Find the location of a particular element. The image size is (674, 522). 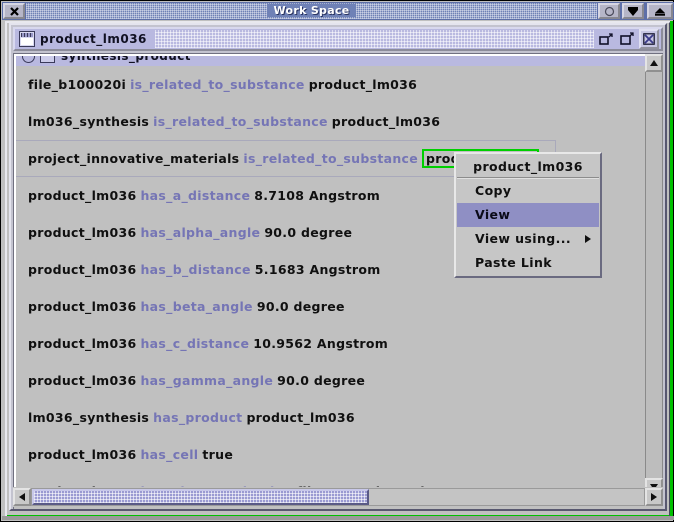

vertical-scroll-track is located at coordinates (654, 275).